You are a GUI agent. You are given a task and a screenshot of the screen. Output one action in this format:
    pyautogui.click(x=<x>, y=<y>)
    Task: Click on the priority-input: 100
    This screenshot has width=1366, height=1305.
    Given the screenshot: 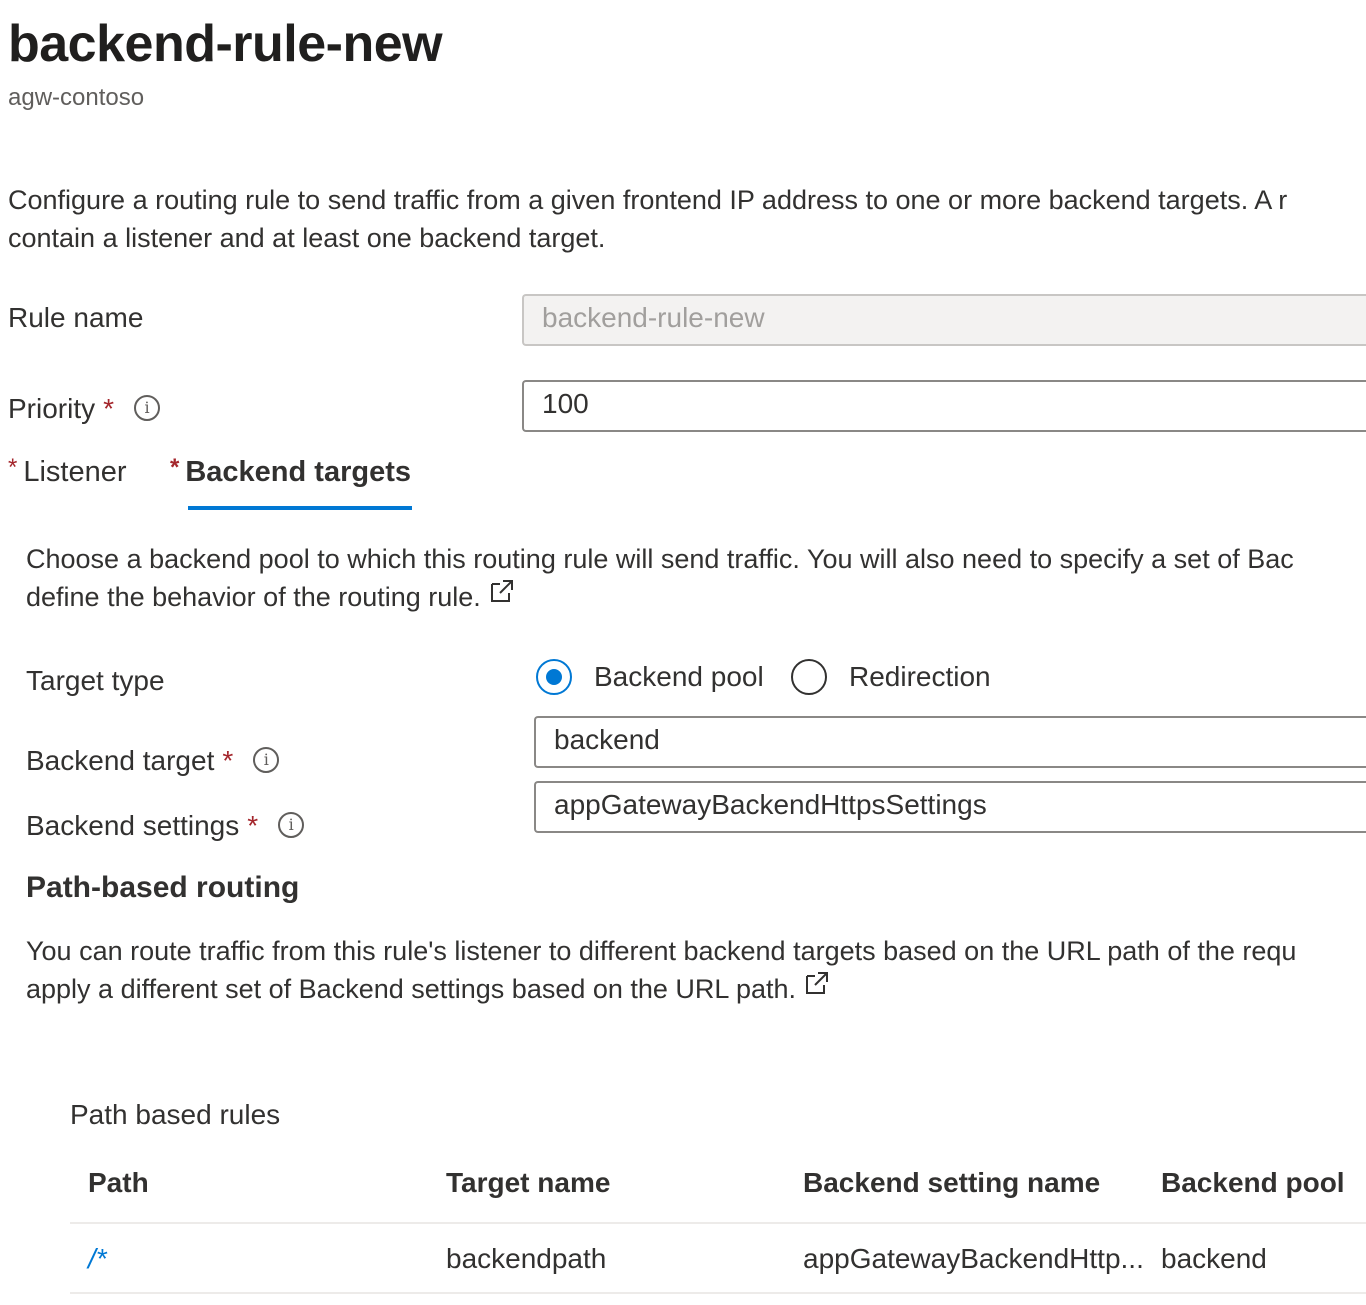 What is the action you would take?
    pyautogui.click(x=944, y=406)
    